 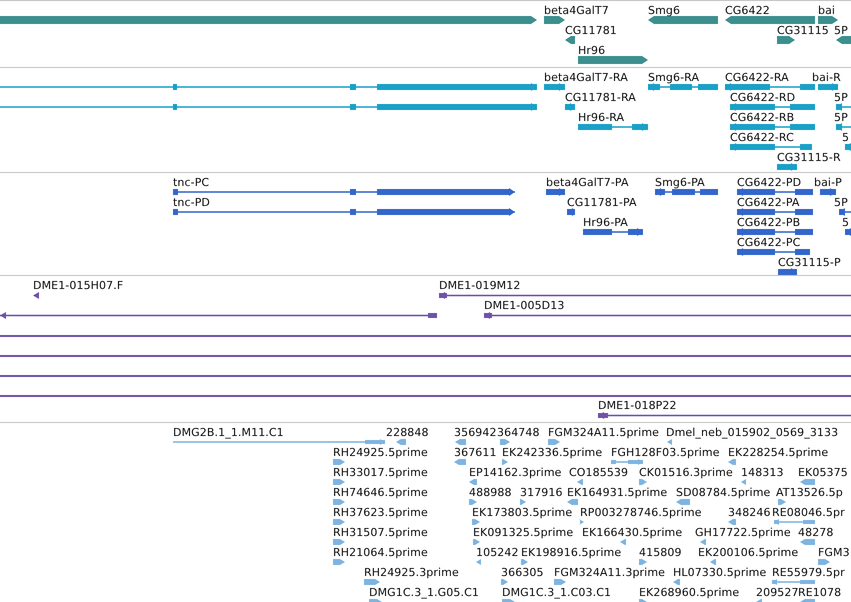 What do you see at coordinates (603, 432) in the screenshot?
I see `feature-label: FGM324A11.5prime` at bounding box center [603, 432].